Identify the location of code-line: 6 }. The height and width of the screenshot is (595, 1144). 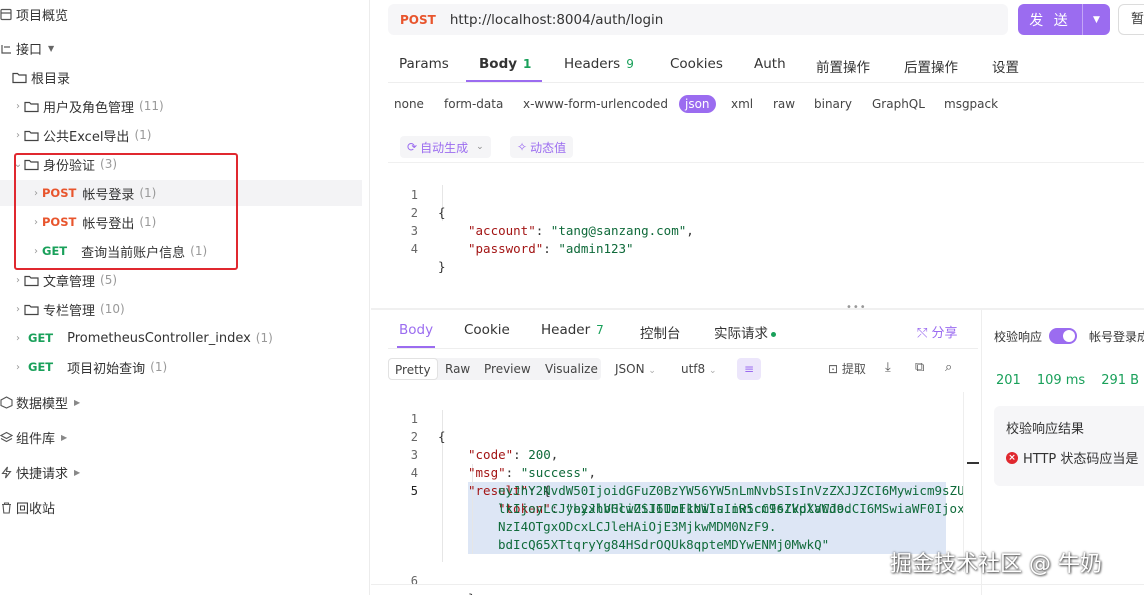
(432, 574).